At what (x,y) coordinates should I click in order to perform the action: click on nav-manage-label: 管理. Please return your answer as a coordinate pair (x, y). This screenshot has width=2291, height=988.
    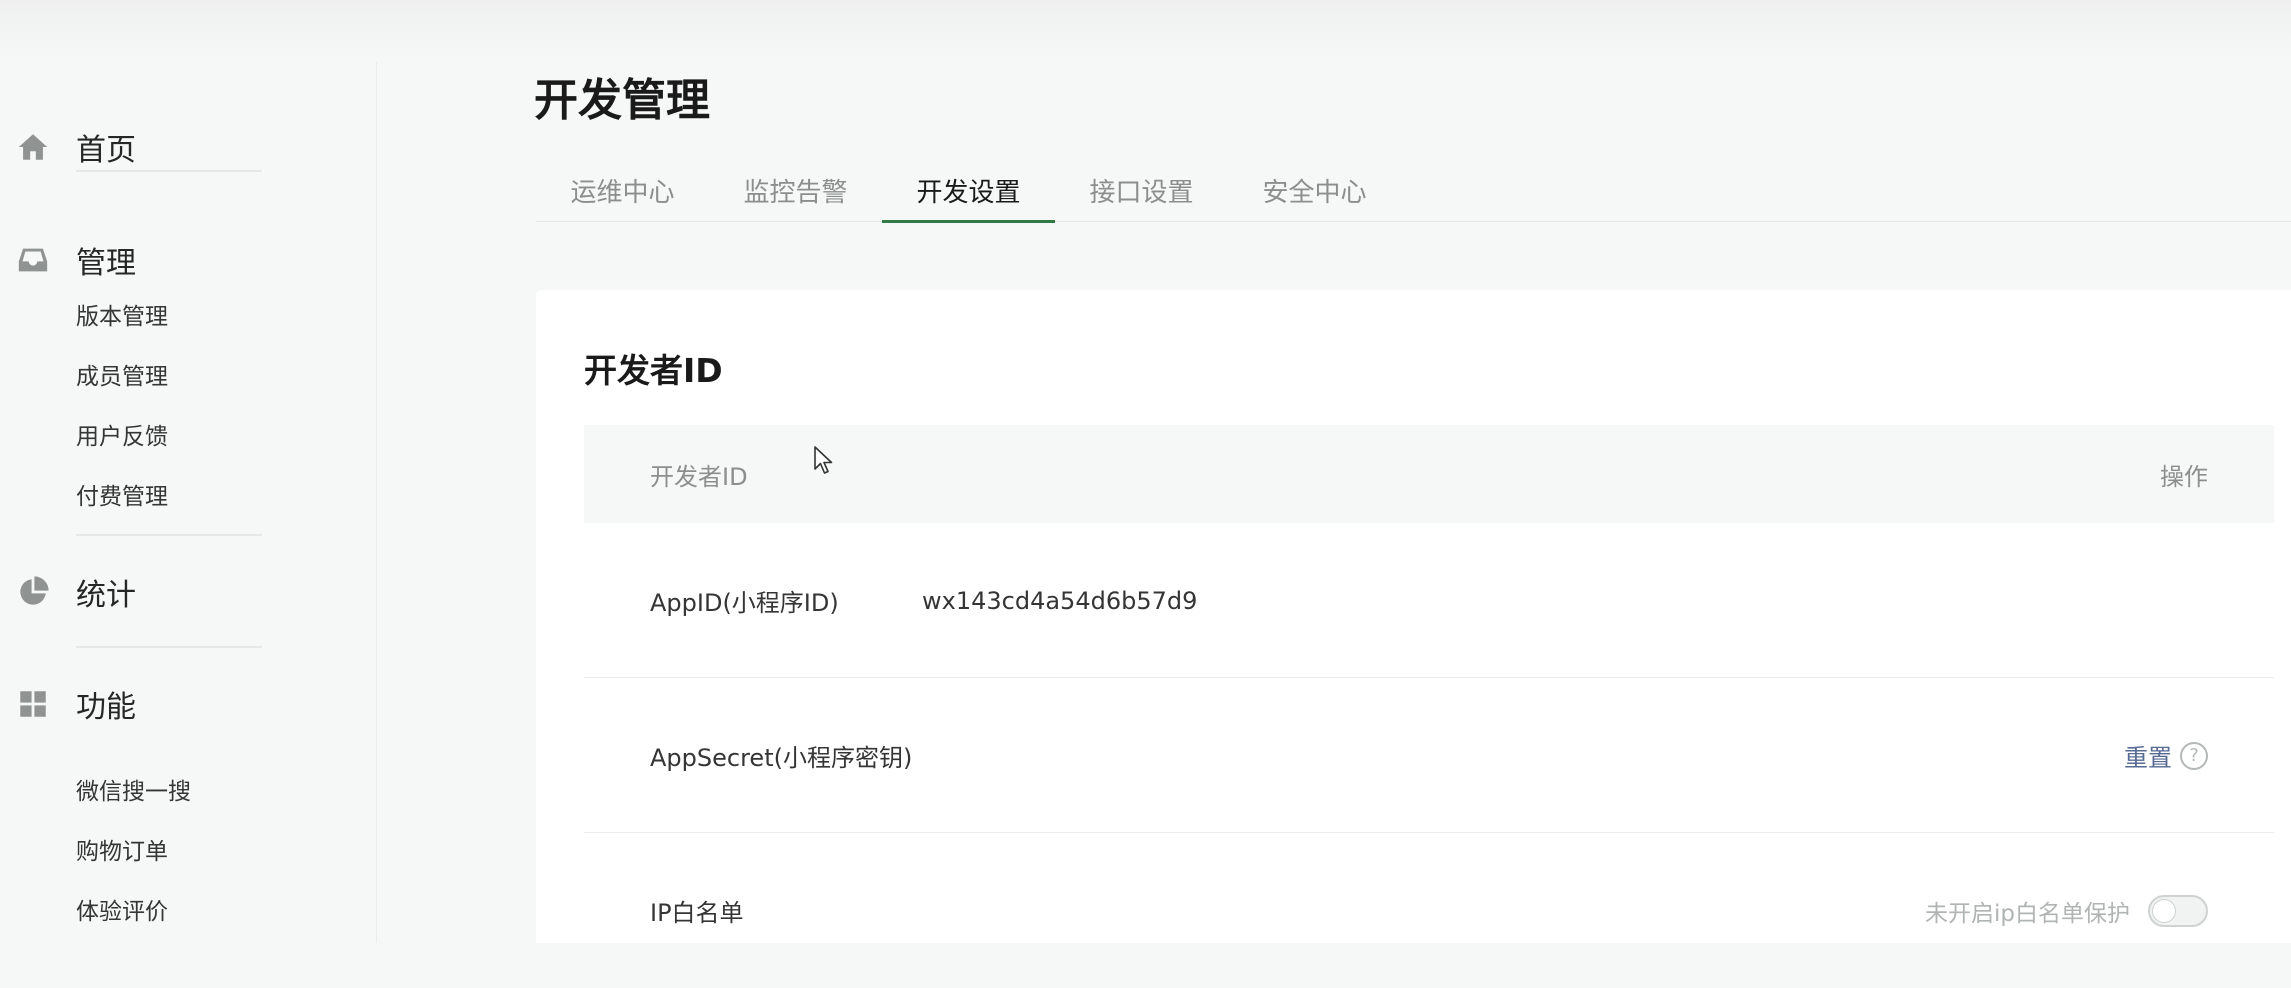
    Looking at the image, I should click on (106, 263).